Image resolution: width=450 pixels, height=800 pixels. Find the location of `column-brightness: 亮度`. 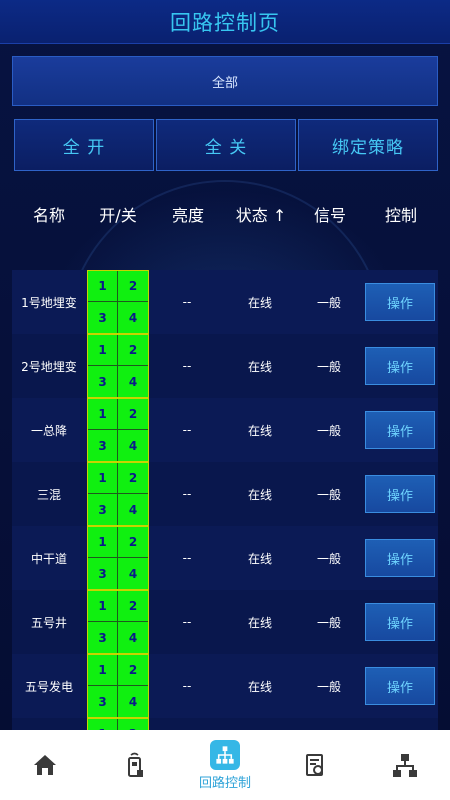

column-brightness: 亮度 is located at coordinates (187, 215).